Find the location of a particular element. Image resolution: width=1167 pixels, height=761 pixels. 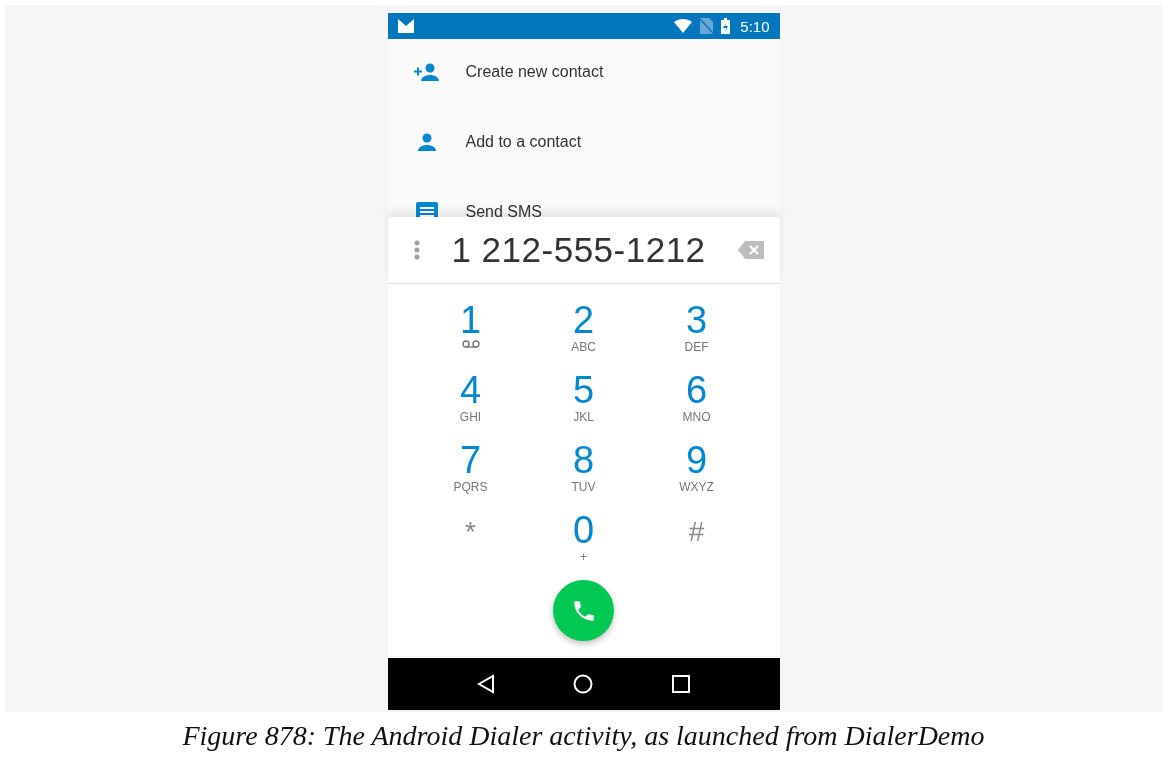

dial-key: # is located at coordinates (696, 540).